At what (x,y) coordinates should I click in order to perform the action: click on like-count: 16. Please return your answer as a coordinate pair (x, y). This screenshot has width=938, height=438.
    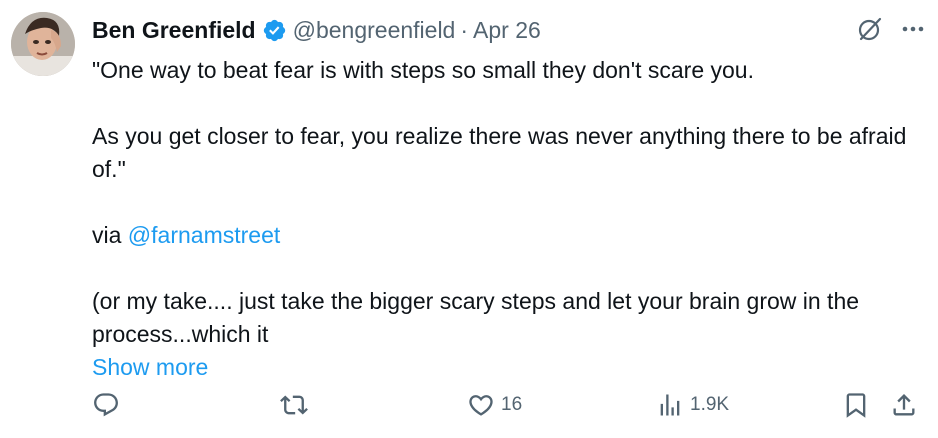
    Looking at the image, I should click on (512, 404).